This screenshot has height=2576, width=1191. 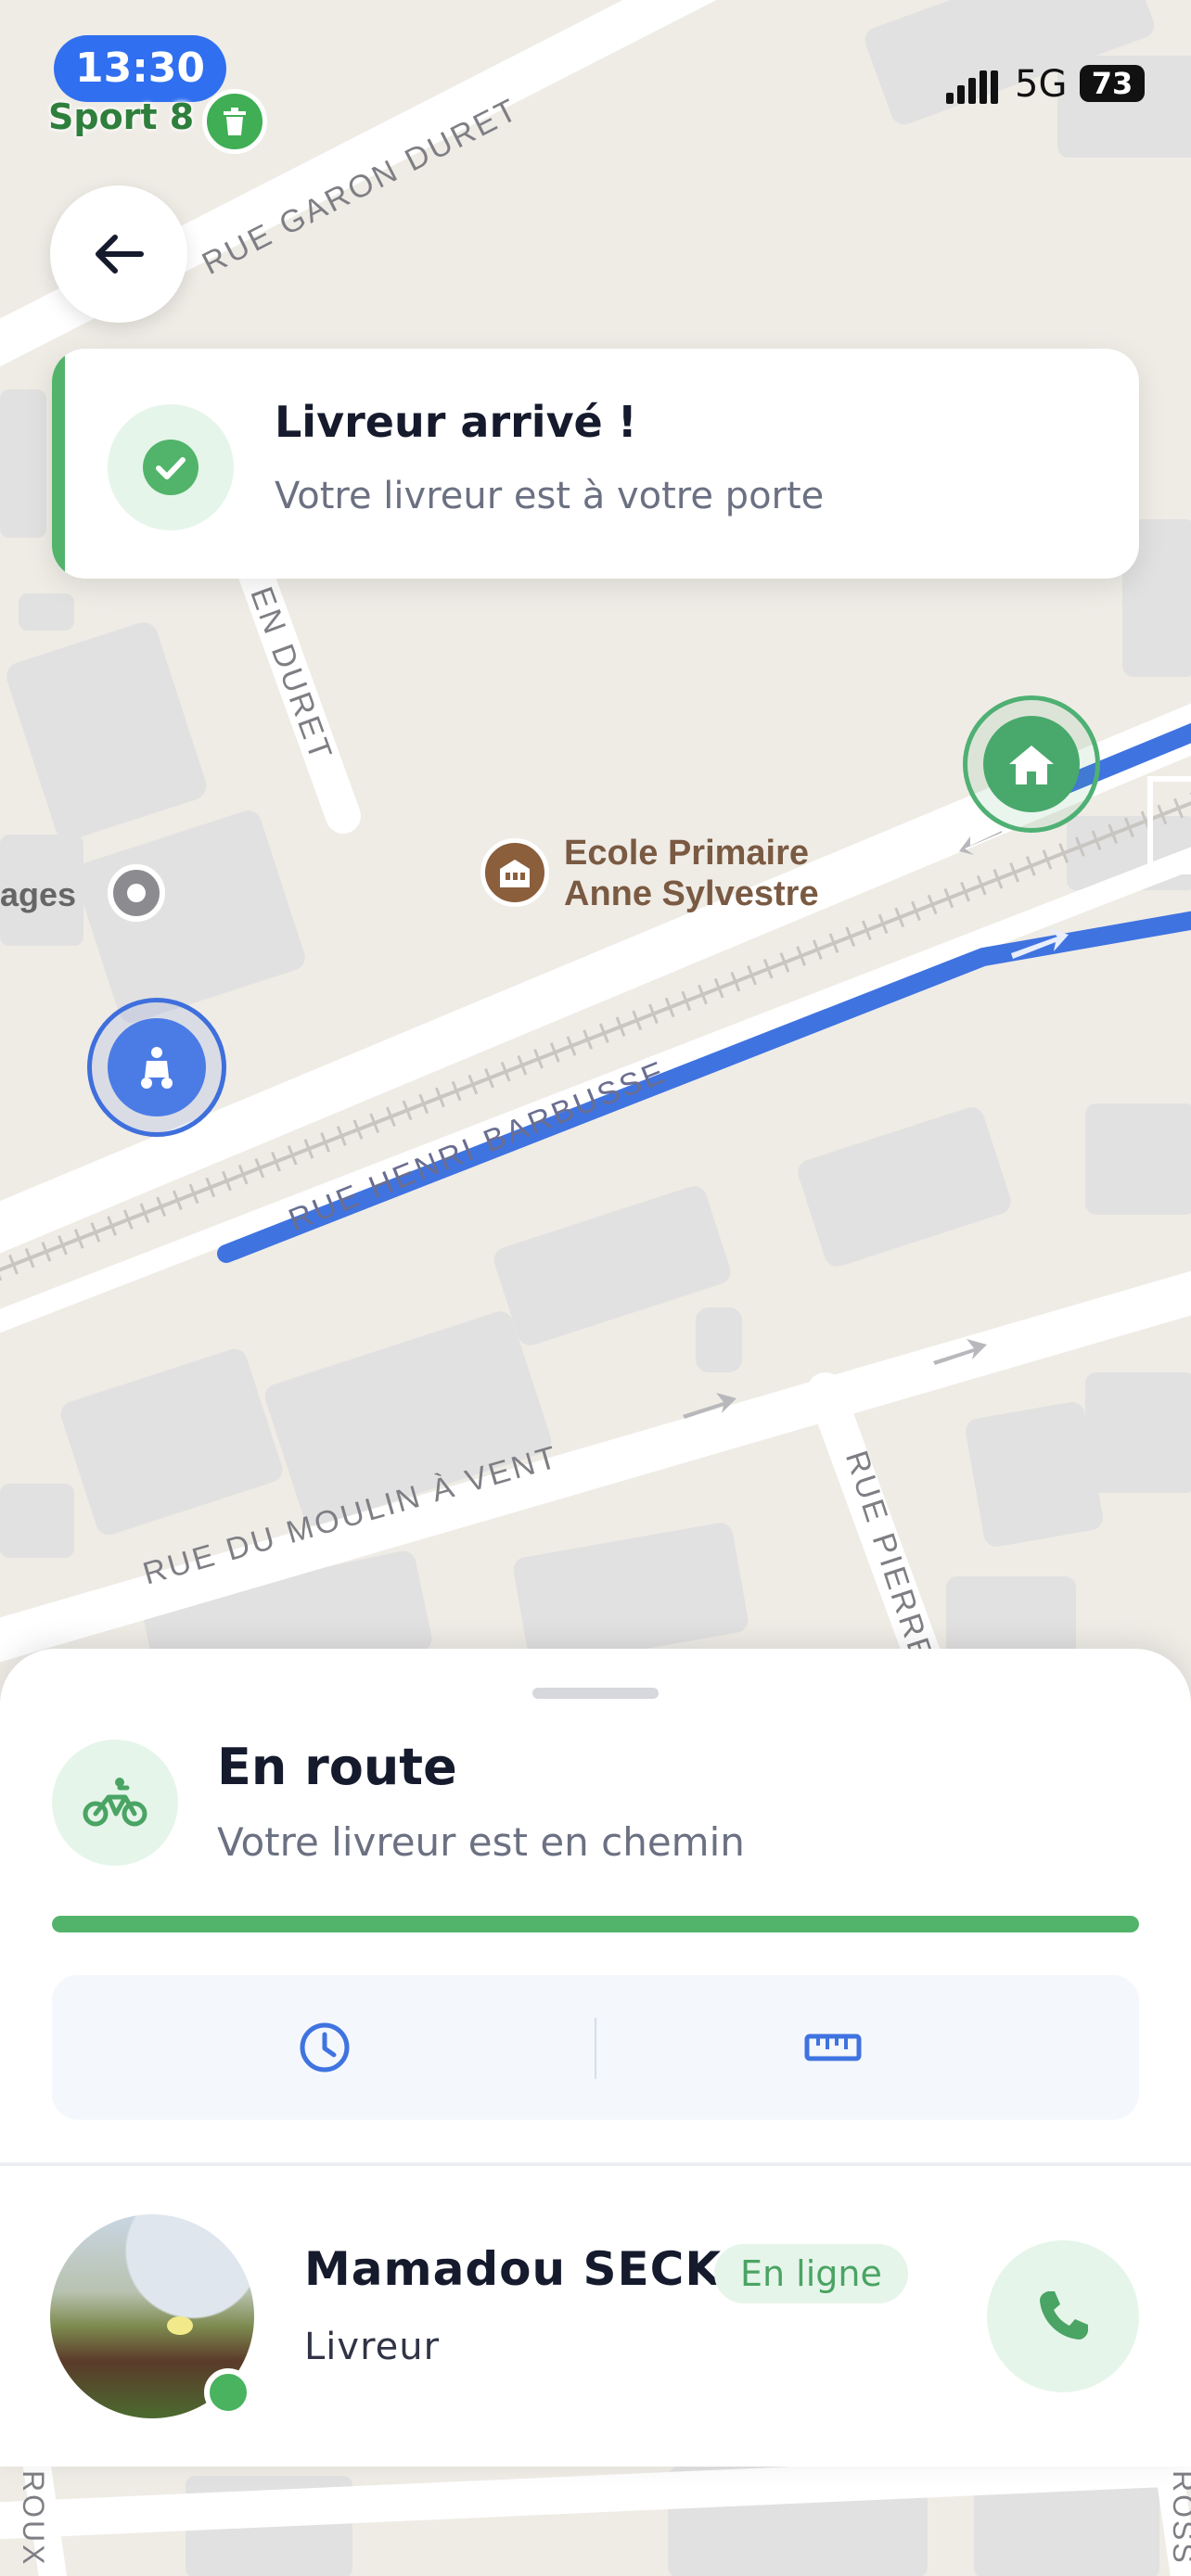 What do you see at coordinates (1112, 84) in the screenshot?
I see `battery-icon: 73` at bounding box center [1112, 84].